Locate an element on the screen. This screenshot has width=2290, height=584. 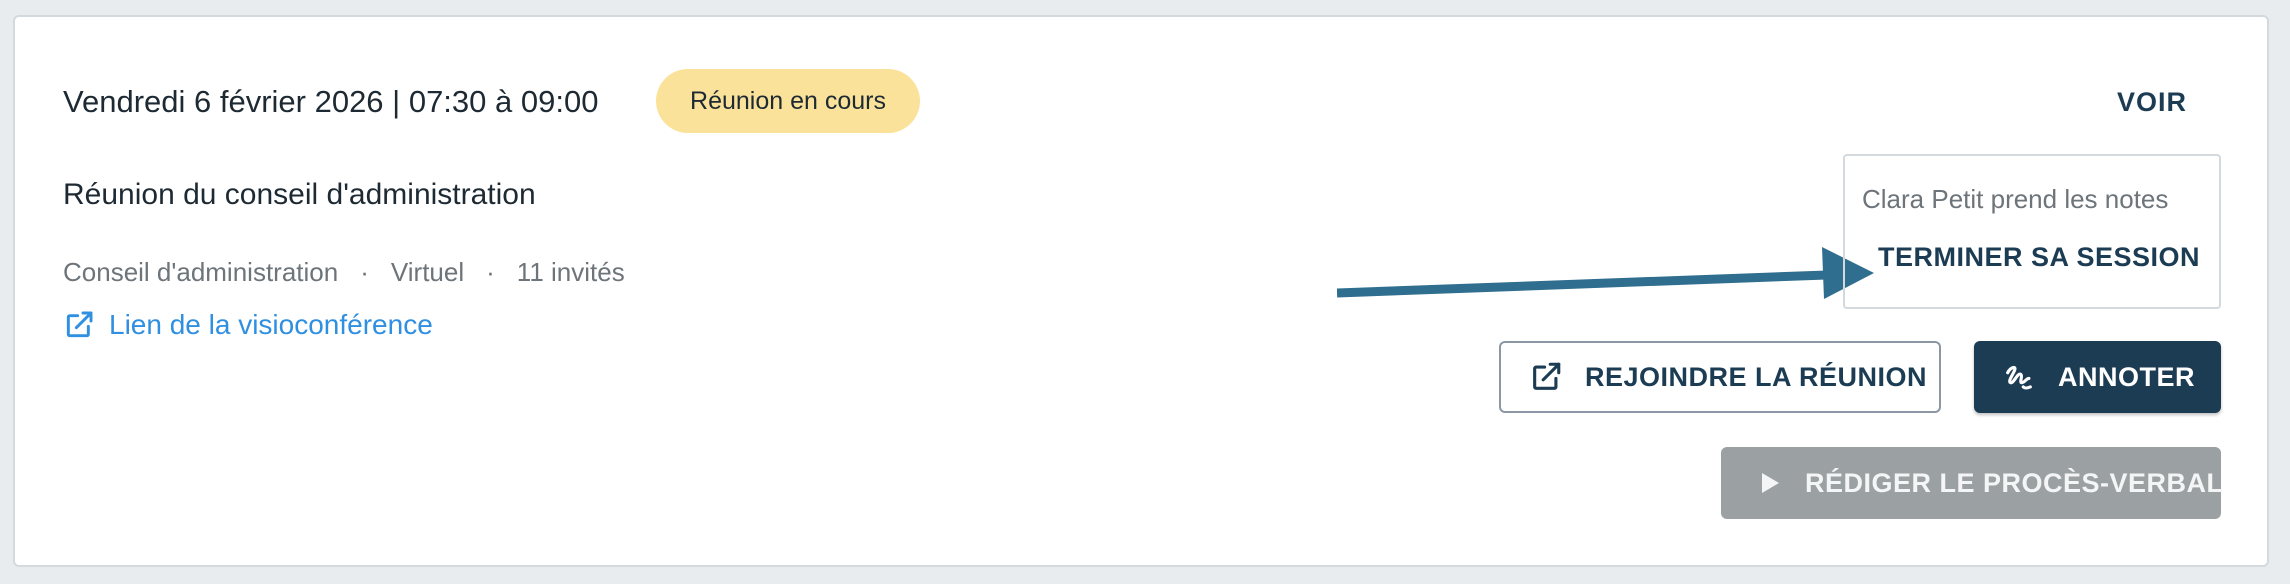
annotate-label: ANNOTER is located at coordinates (2126, 376).